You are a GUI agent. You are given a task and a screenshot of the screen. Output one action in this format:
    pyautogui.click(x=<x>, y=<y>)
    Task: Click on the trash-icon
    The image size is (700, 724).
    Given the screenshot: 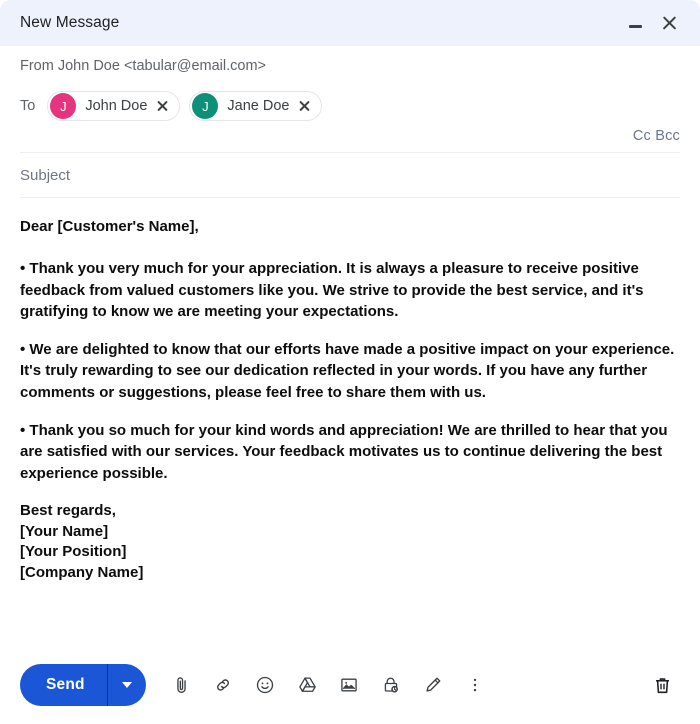 What is the action you would take?
    pyautogui.click(x=662, y=685)
    